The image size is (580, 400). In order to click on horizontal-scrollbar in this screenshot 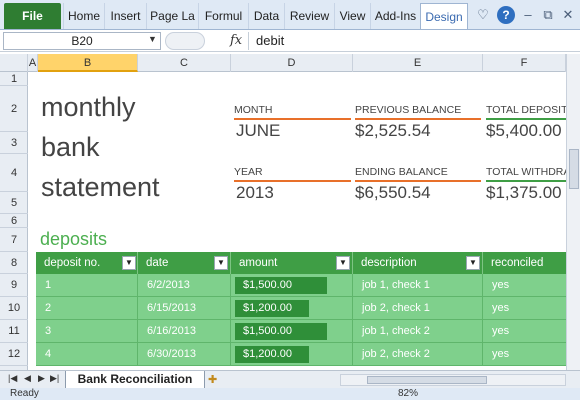, I will do `click(453, 380)`.